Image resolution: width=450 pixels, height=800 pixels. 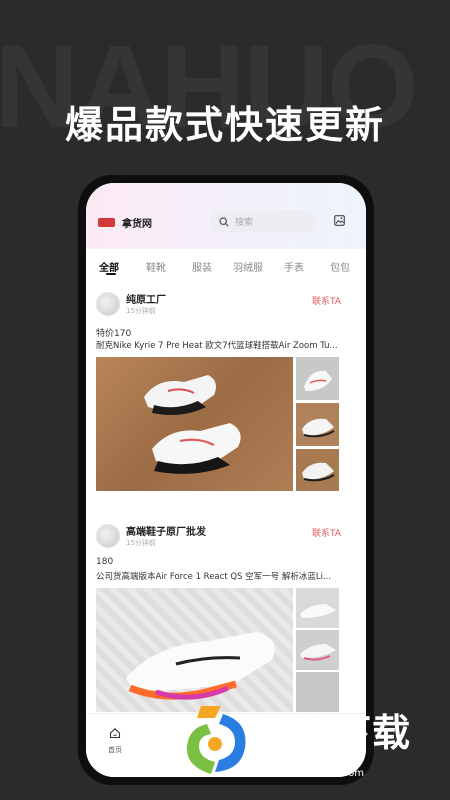 What do you see at coordinates (166, 530) in the screenshot?
I see `shop-name: 高端鞋子原厂批发` at bounding box center [166, 530].